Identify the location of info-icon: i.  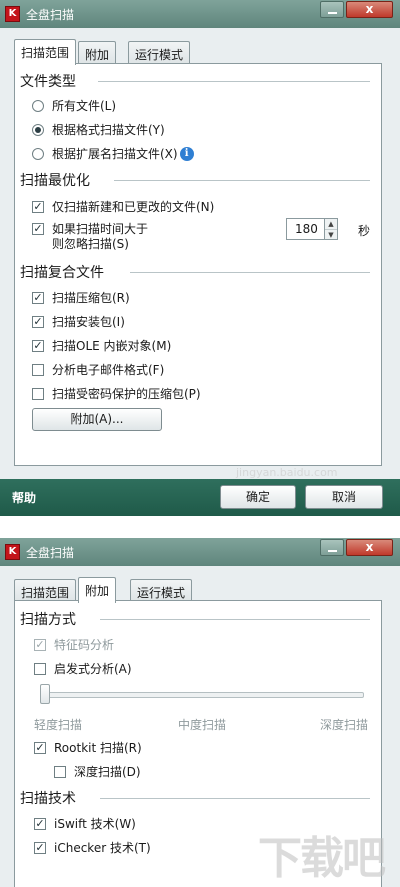
(186, 153).